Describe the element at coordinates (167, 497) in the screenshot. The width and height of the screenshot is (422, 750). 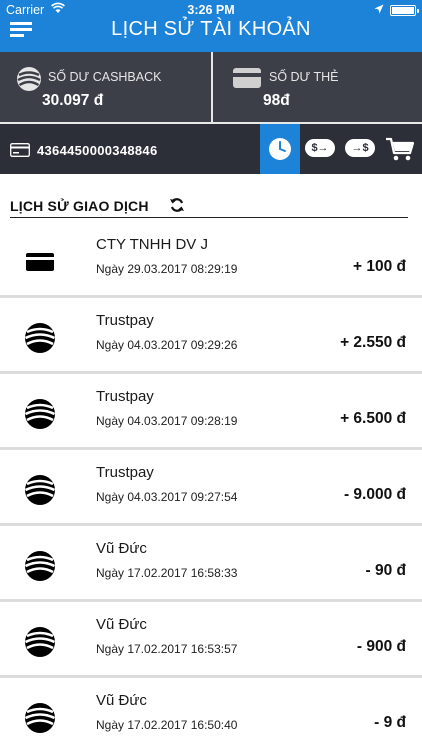
I see `transaction-date: Ngày 04.03.2017 09:27:54` at that location.